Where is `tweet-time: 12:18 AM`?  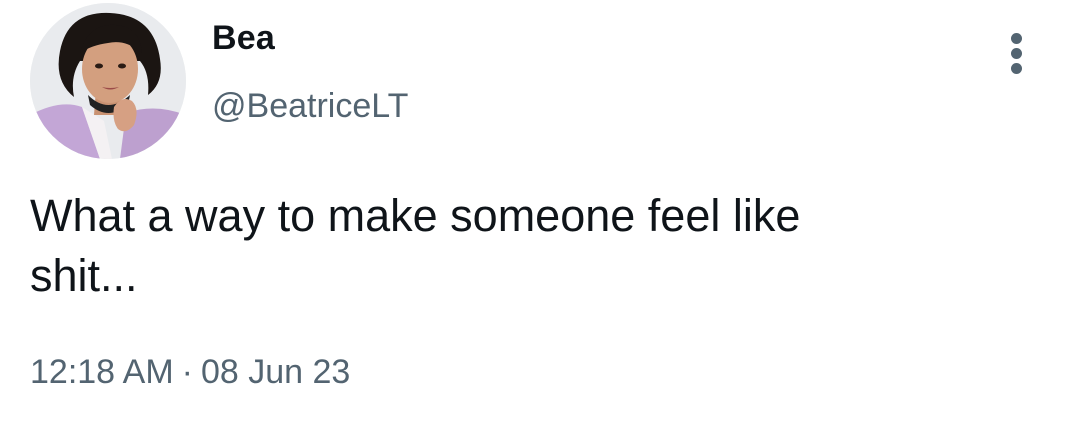
tweet-time: 12:18 AM is located at coordinates (102, 372).